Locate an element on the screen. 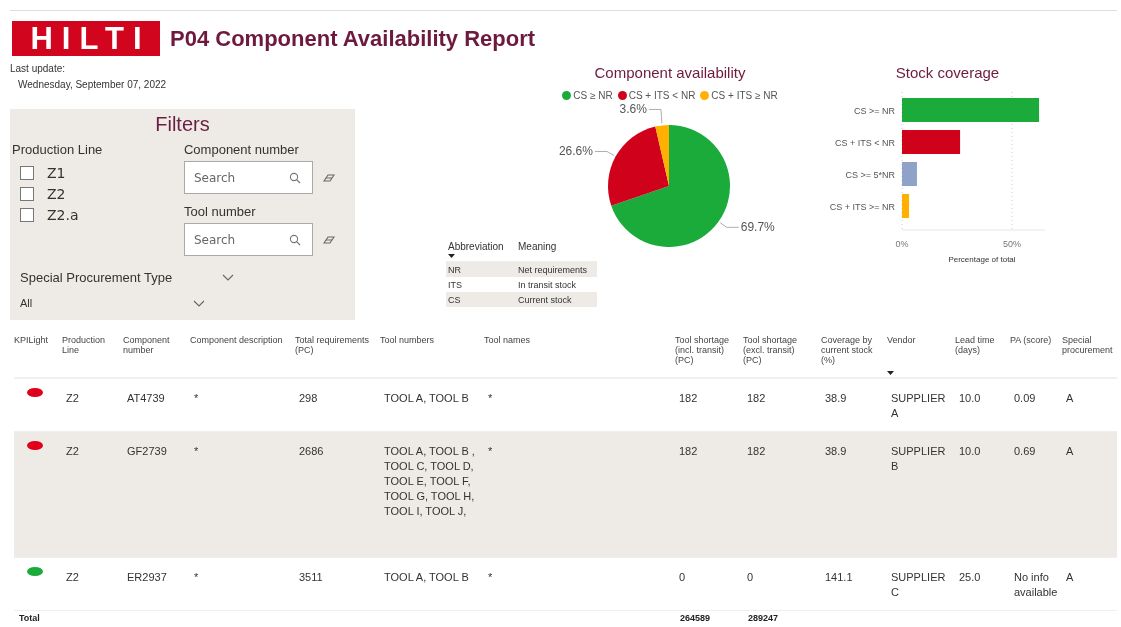 Image resolution: width=1121 pixels, height=627 pixels. table-cell-text: SUPPLIER B is located at coordinates (918, 459).